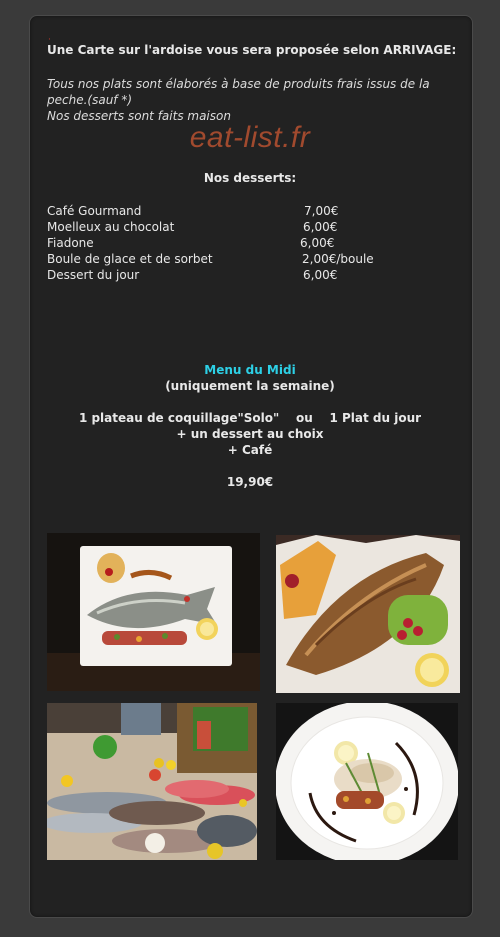 This screenshot has width=500, height=937. I want to click on dessert-row: Café Gourmand 7,00€, so click(247, 212).